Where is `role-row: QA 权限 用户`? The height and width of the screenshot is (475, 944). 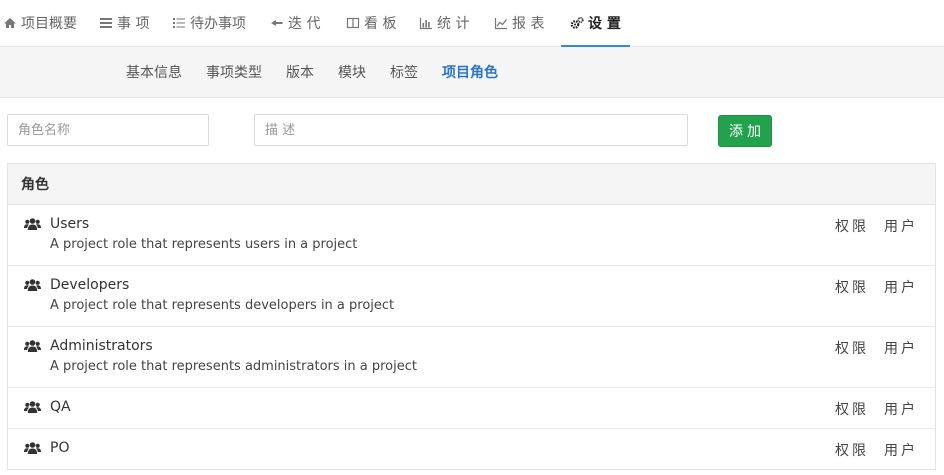 role-row: QA 权限 用户 is located at coordinates (471, 408).